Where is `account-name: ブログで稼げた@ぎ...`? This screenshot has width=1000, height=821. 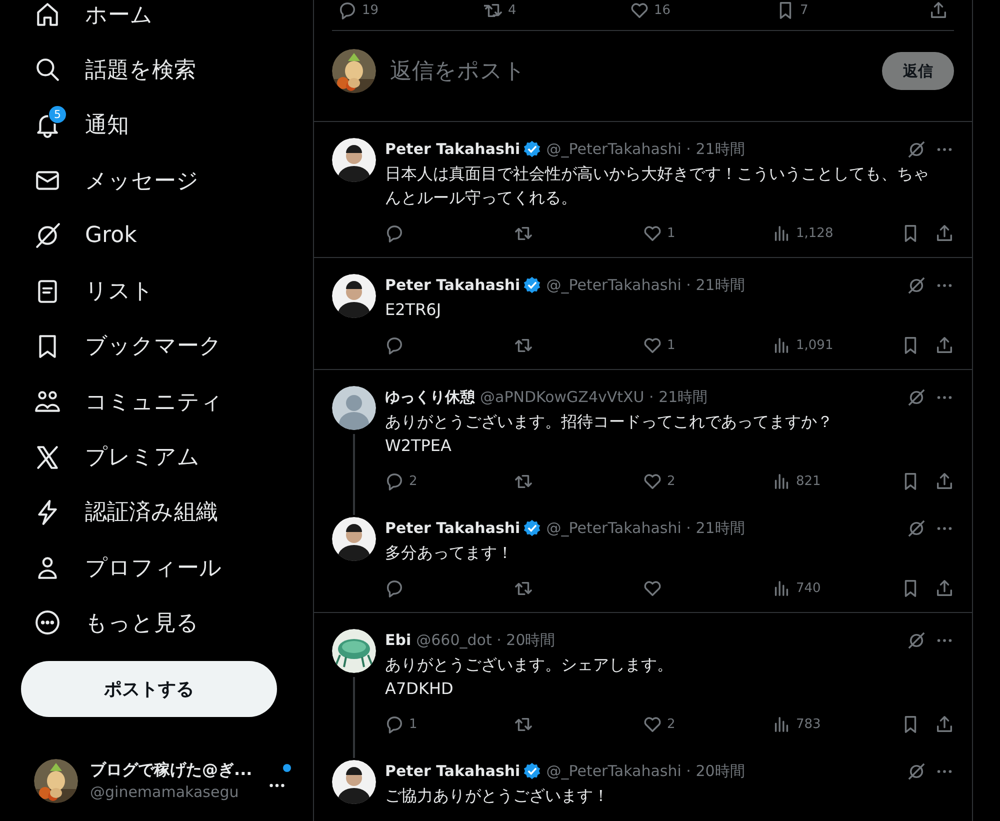 account-name: ブログで稼げた@ぎ... is located at coordinates (171, 771).